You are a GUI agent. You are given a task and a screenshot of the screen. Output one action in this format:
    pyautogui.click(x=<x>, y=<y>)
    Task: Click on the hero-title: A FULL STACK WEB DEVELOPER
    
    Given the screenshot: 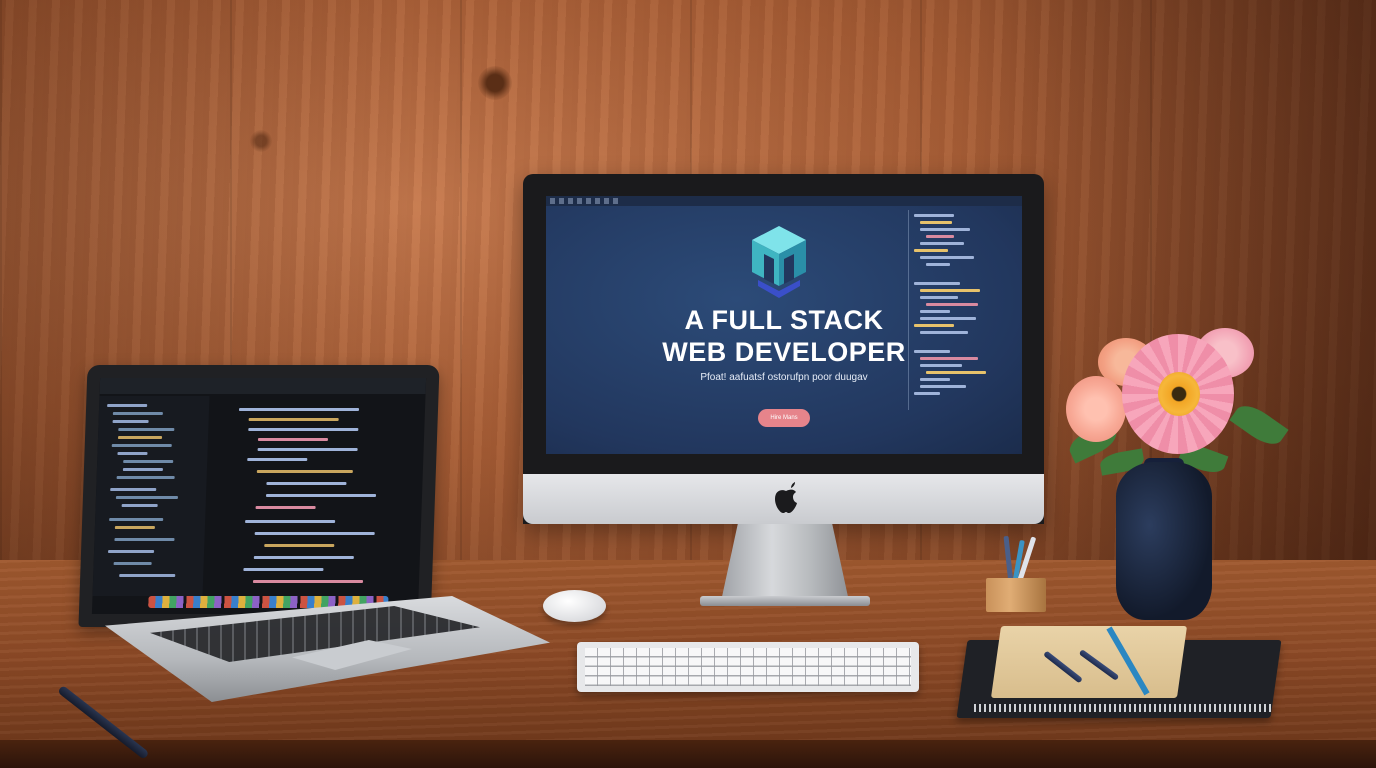 What is the action you would take?
    pyautogui.click(x=784, y=336)
    